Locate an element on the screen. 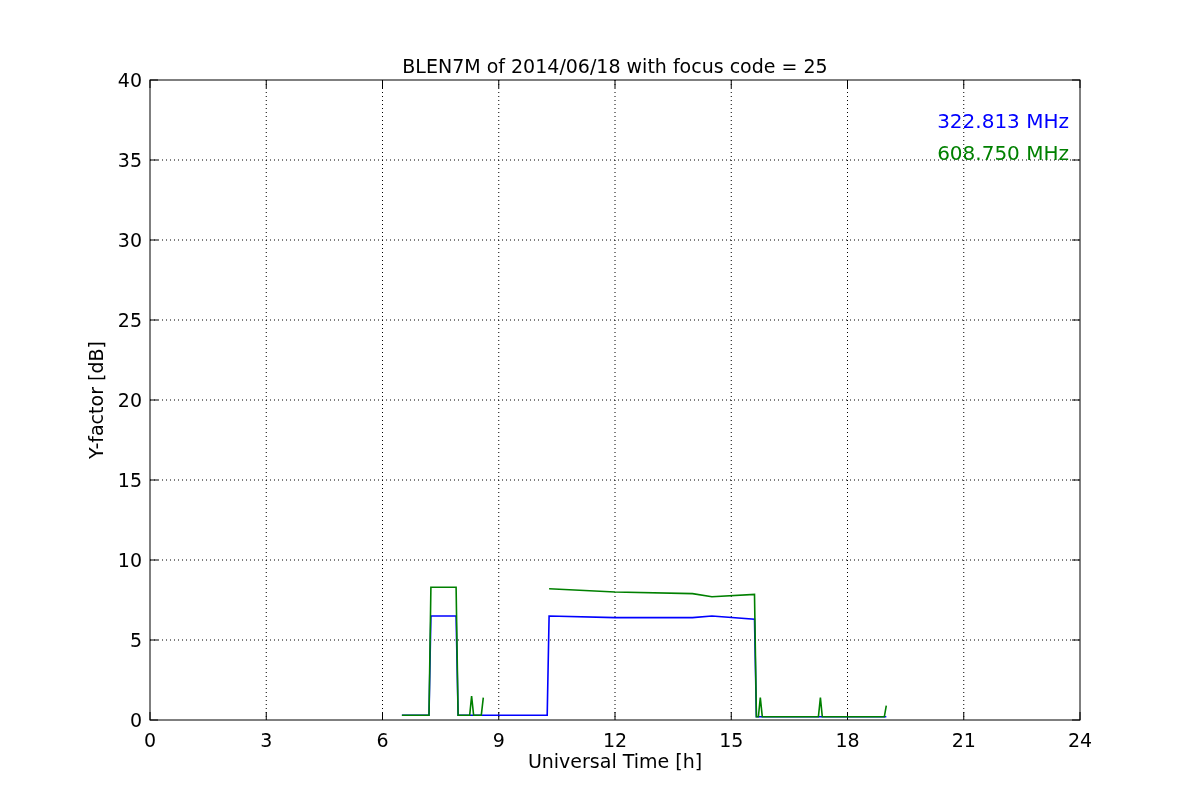 The image size is (1200, 800). tick-label: 25 is located at coordinates (129, 320).